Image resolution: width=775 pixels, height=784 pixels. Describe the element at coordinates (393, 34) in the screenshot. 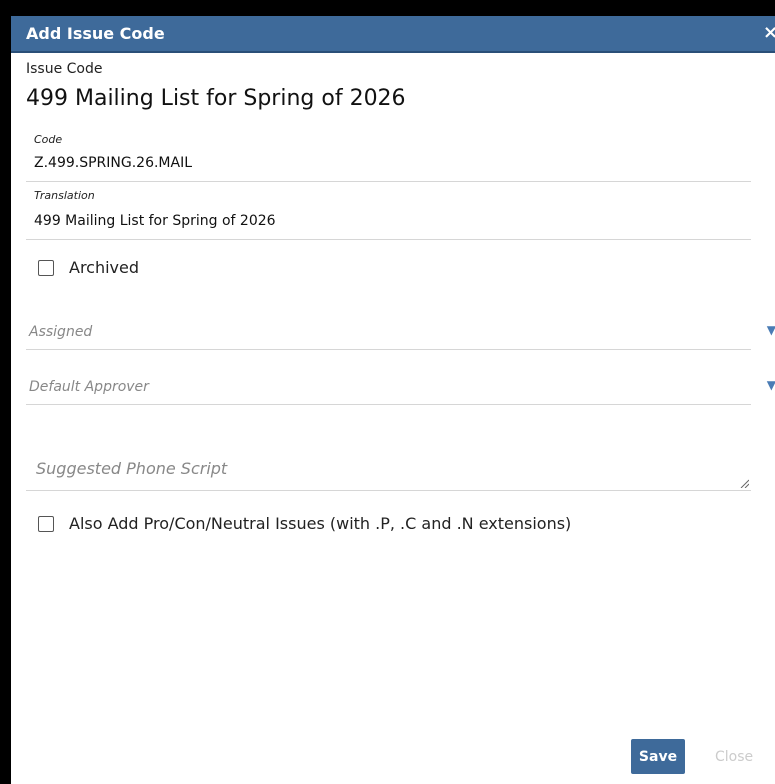

I see `dialog-titlebar: Add Issue Code ×` at that location.